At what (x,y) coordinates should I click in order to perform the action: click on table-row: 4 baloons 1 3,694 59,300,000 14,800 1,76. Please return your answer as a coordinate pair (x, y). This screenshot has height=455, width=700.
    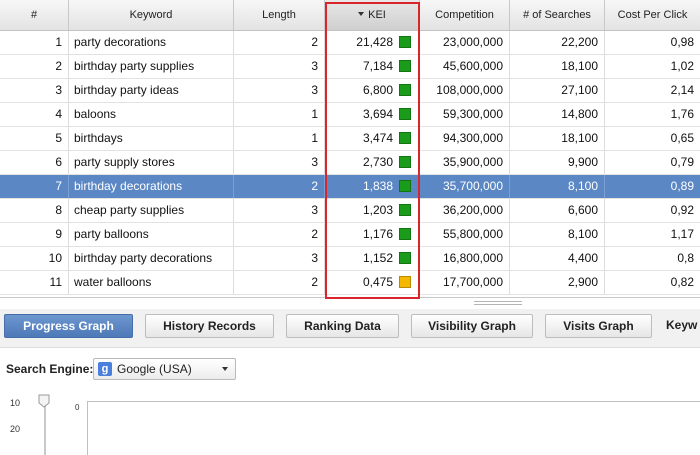
    Looking at the image, I should click on (350, 115).